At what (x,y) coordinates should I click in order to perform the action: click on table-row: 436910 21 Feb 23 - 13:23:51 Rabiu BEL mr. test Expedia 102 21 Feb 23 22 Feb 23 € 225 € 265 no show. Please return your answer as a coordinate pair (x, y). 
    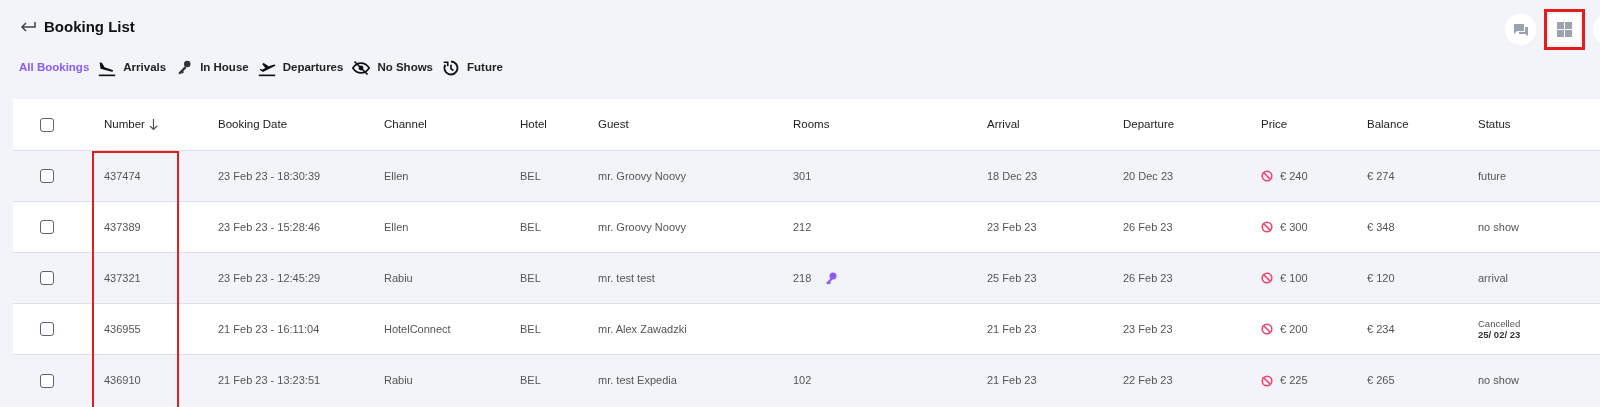
    Looking at the image, I should click on (806, 380).